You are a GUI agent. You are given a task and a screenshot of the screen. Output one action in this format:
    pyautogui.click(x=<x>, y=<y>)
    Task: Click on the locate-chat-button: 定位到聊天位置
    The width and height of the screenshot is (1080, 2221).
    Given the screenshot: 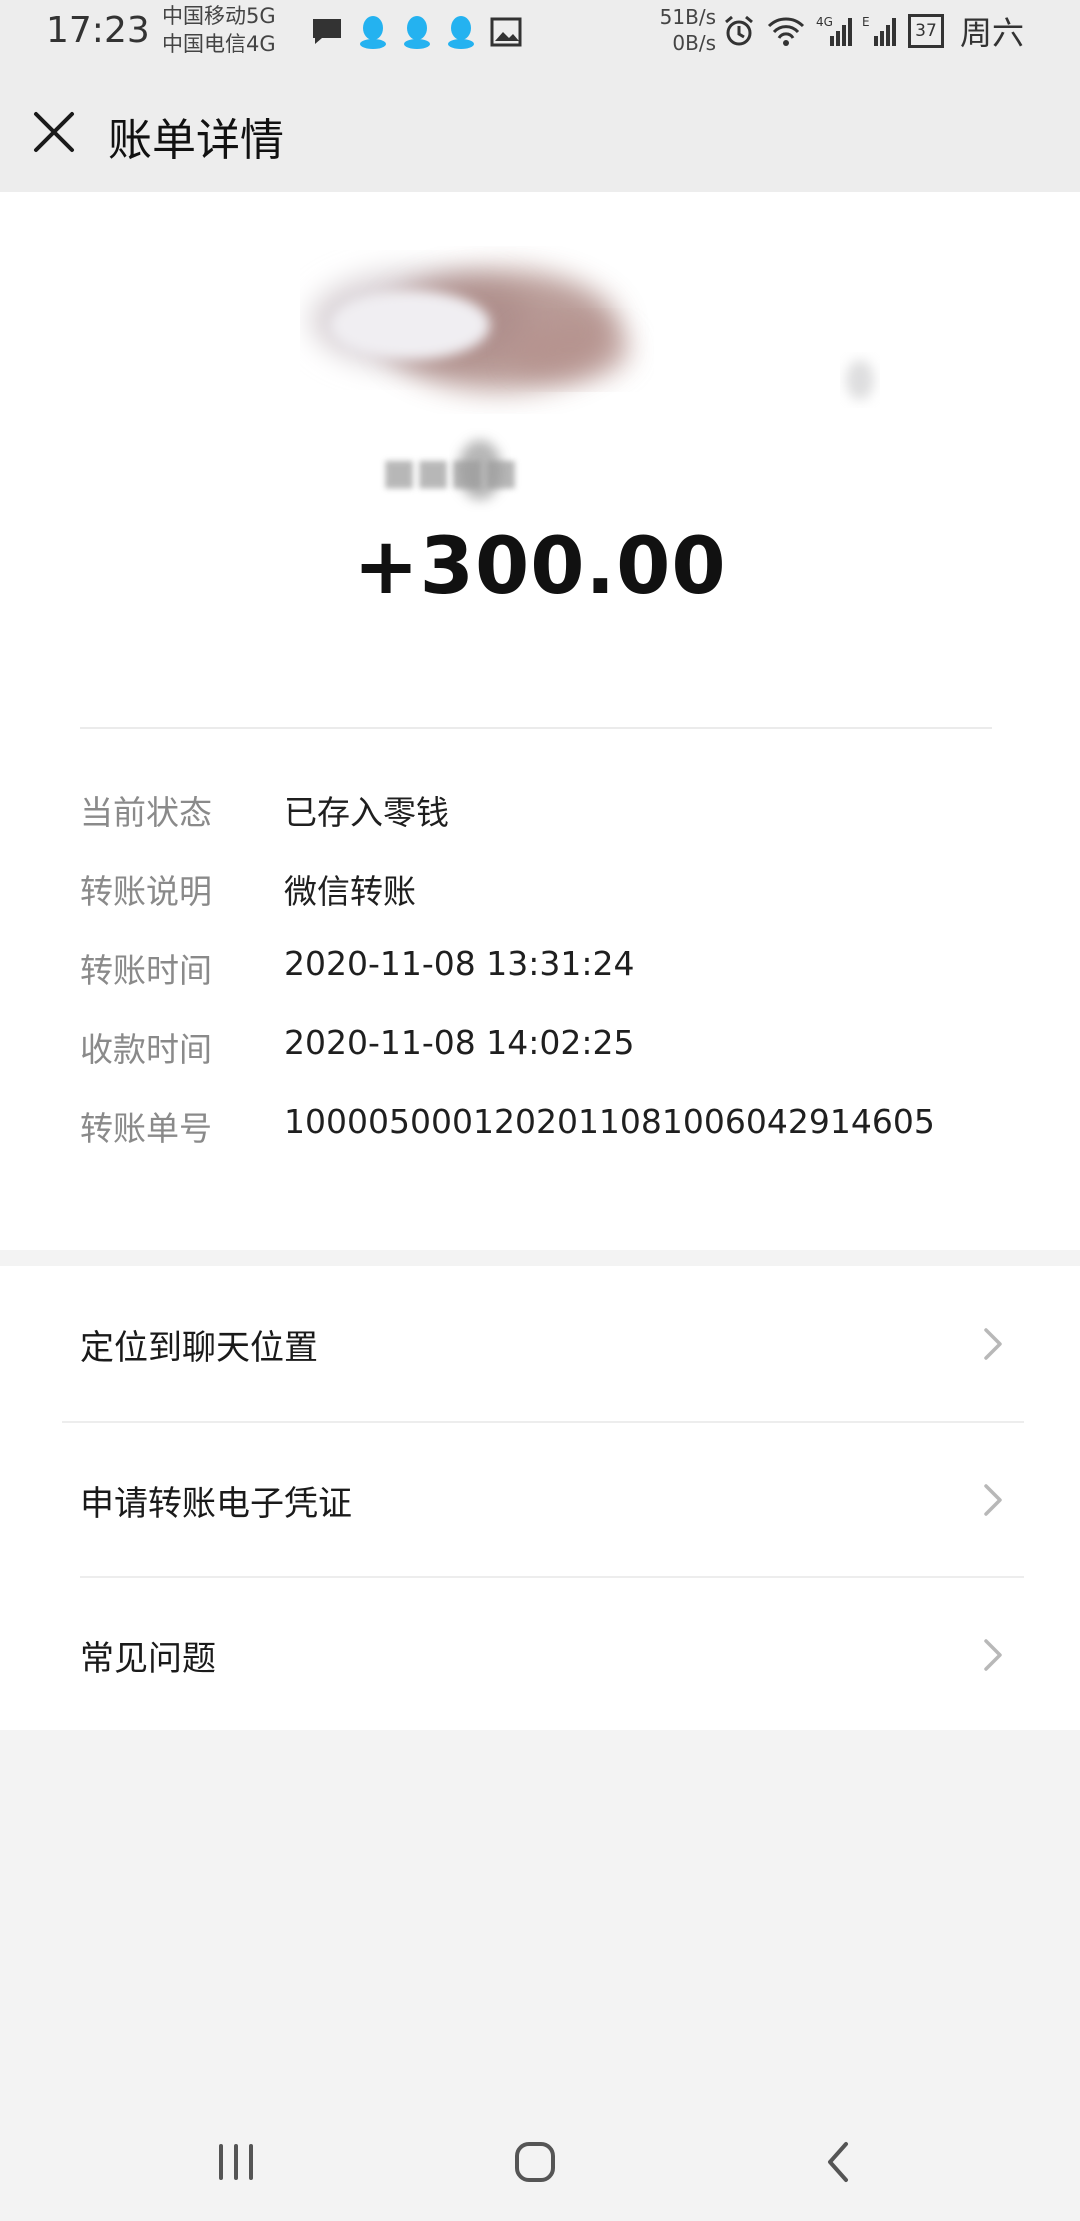 What is the action you would take?
    pyautogui.click(x=540, y=1343)
    